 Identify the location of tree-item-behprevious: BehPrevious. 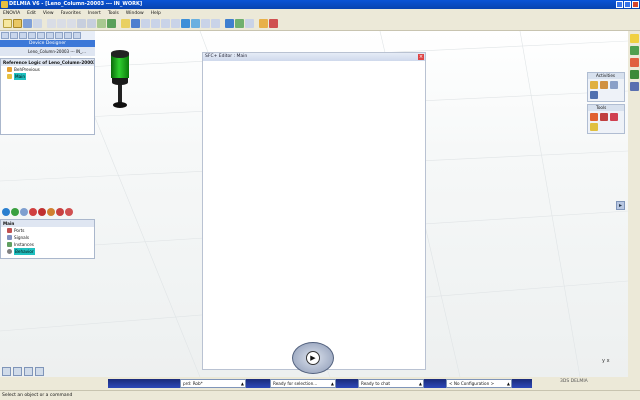
(47, 69).